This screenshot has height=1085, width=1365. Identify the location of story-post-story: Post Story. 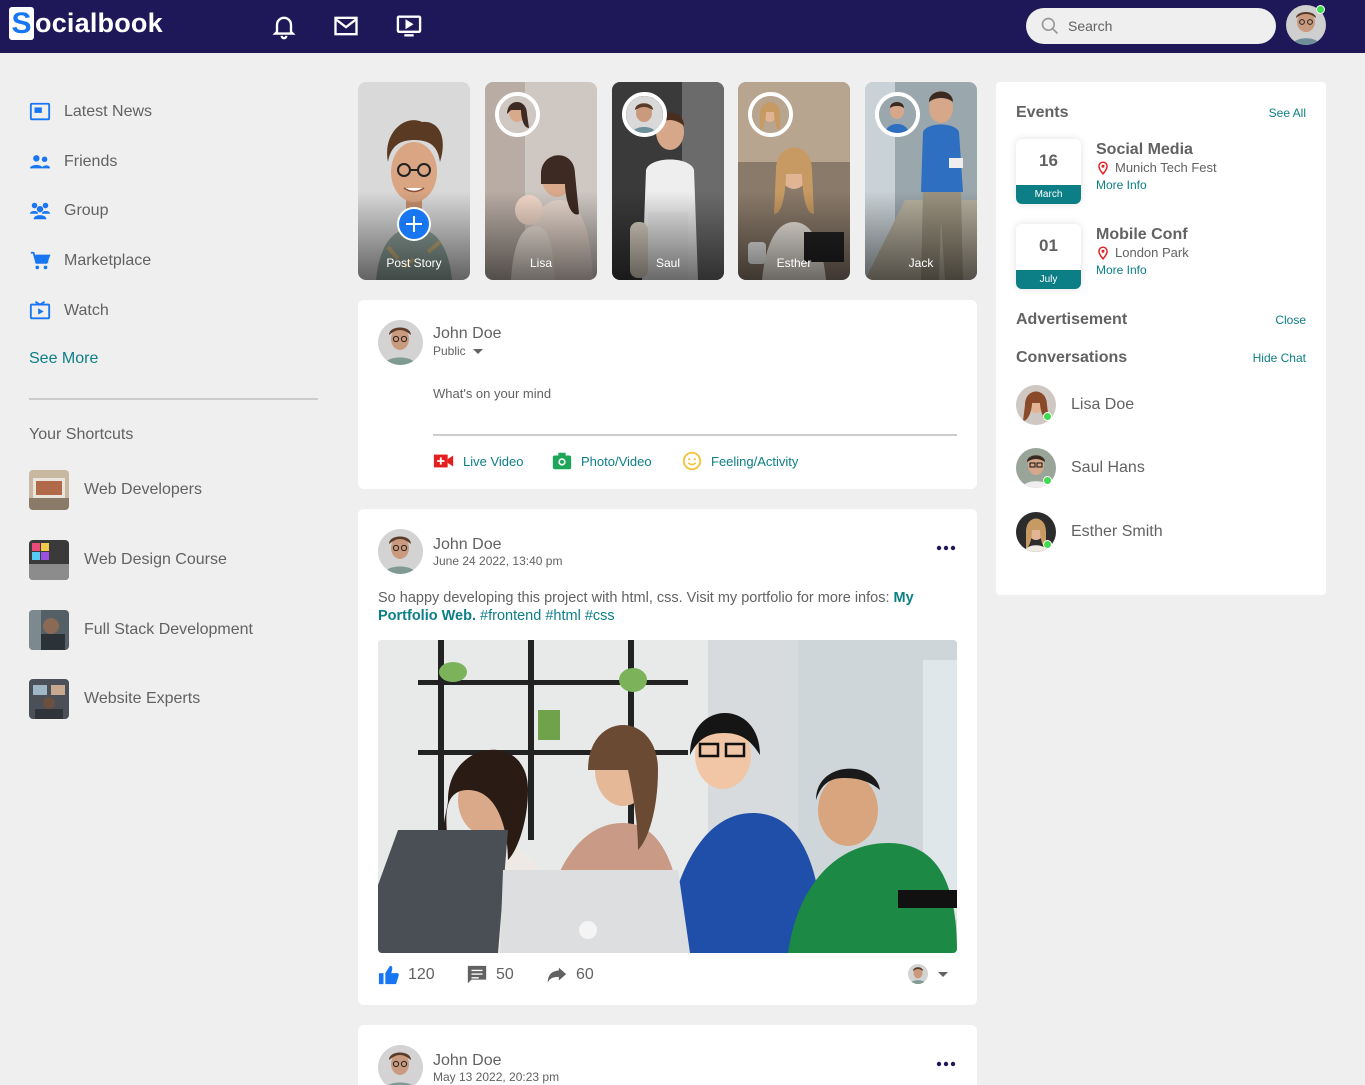
(414, 181).